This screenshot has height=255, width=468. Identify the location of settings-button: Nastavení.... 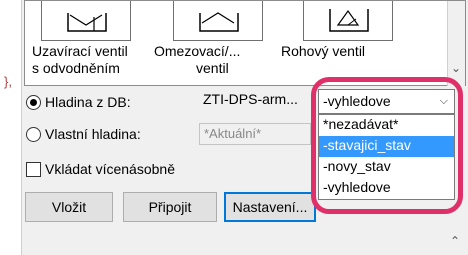
(270, 207).